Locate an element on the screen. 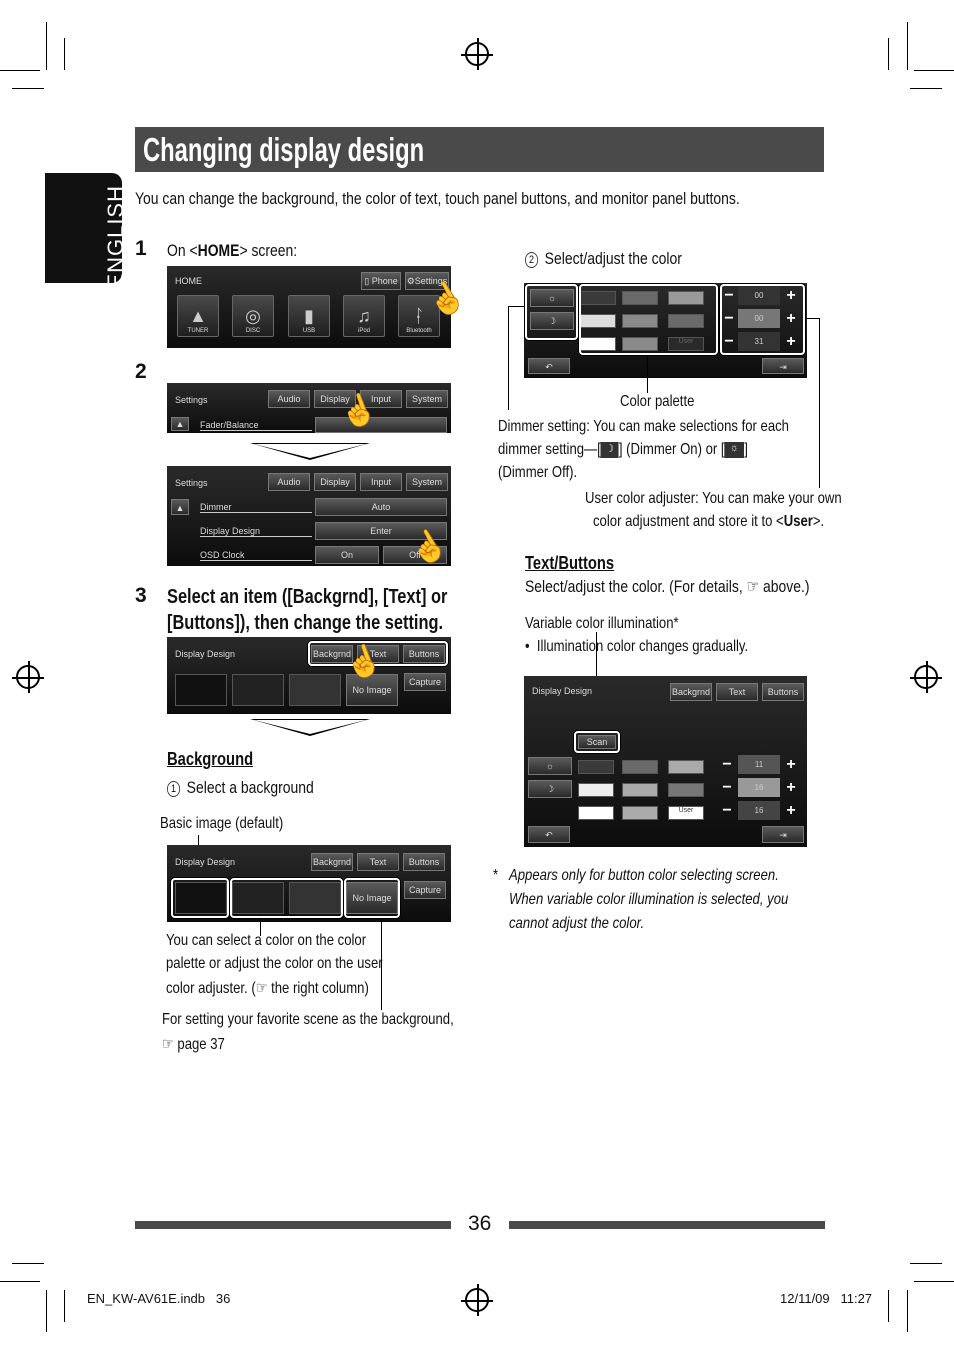 The width and height of the screenshot is (954, 1354). dimmer-note: (Dimmer Off). is located at coordinates (538, 472).